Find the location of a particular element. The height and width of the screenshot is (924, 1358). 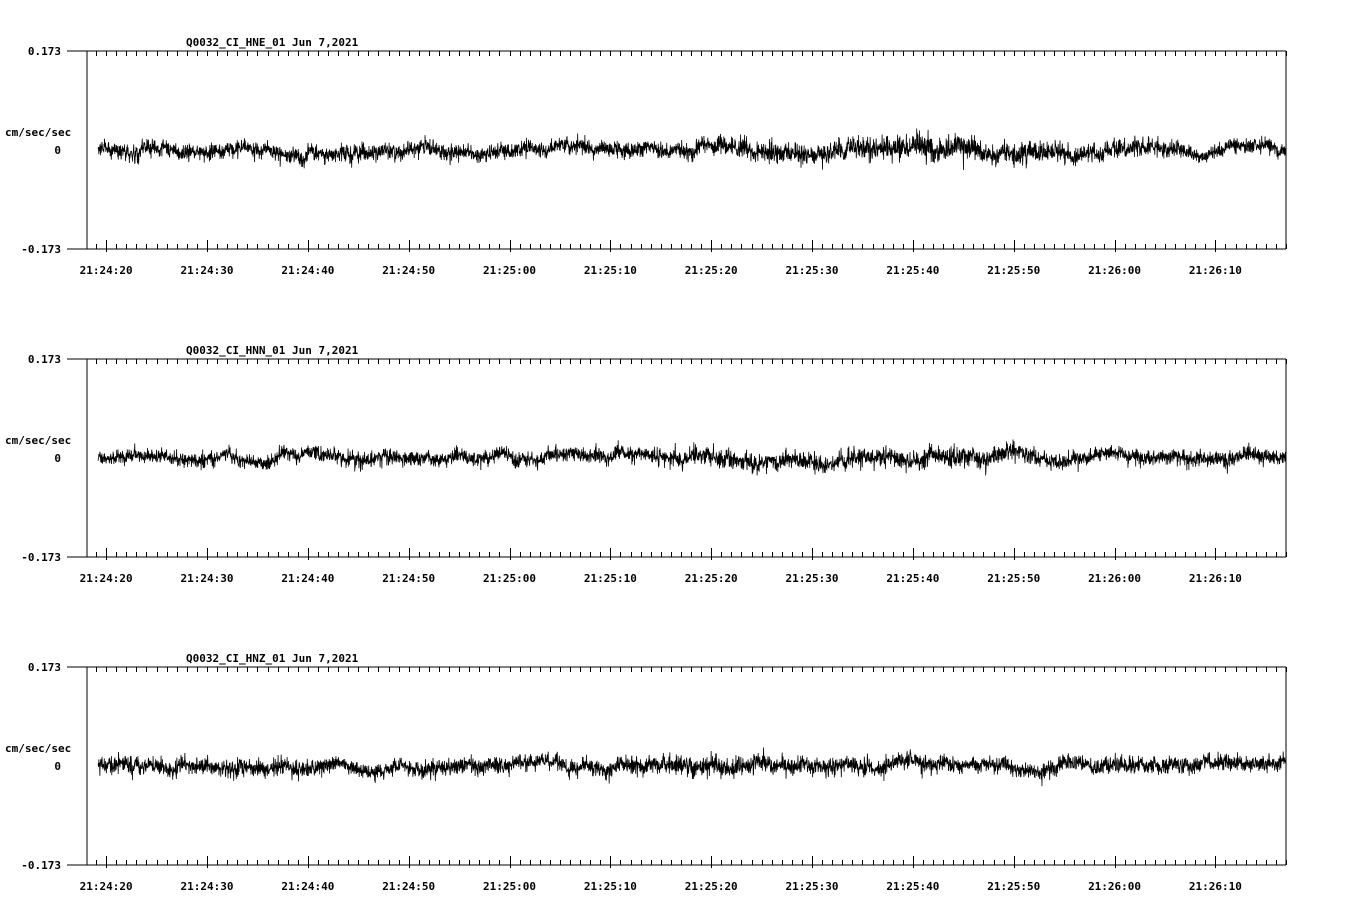

panel-title: Q0032_CI_HNN_01 Jun 7,2021 is located at coordinates (272, 350).